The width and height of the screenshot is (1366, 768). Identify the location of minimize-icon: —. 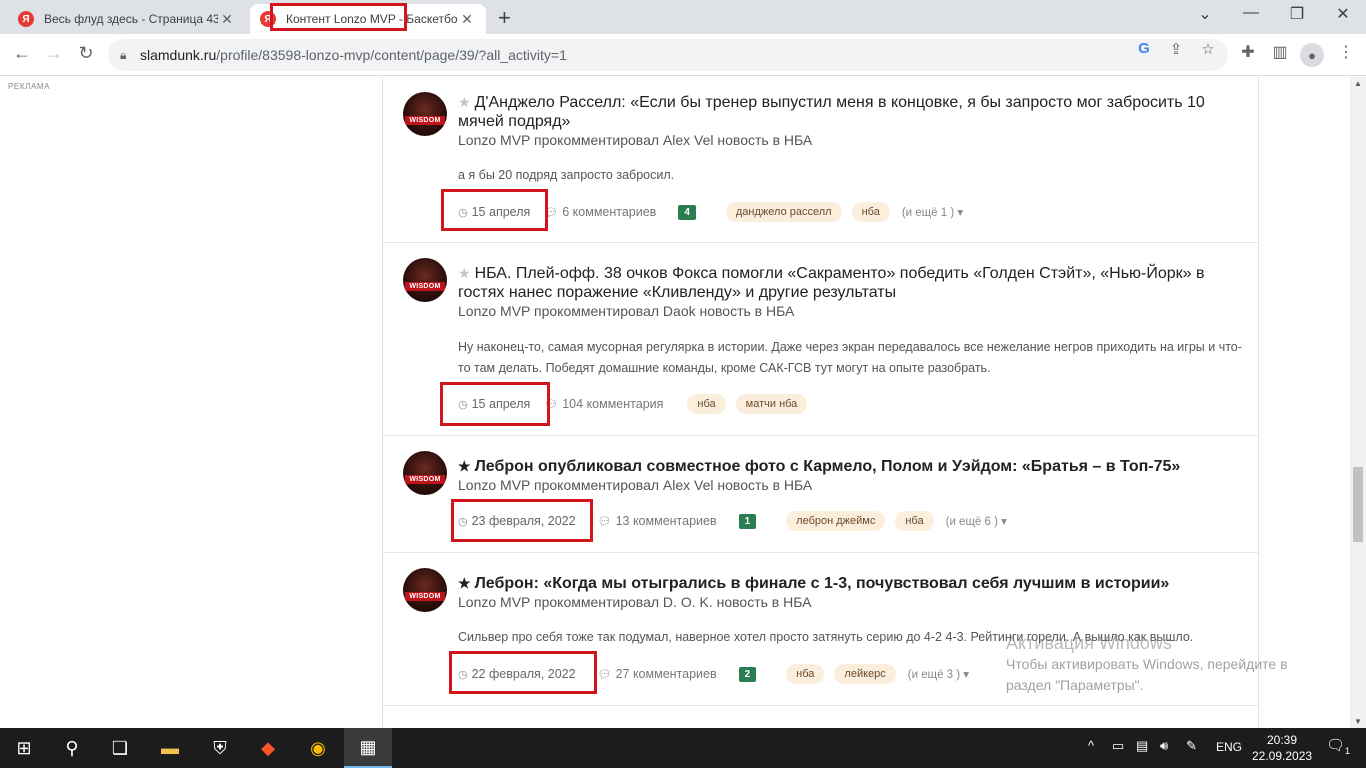
(1251, 13).